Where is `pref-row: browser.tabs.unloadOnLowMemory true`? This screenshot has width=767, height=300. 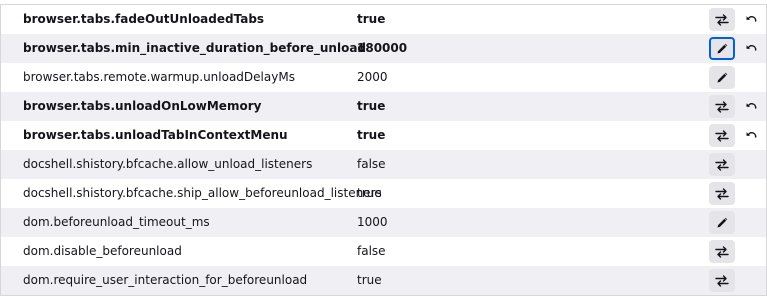 pref-row: browser.tabs.unloadOnLowMemory true is located at coordinates (383, 106).